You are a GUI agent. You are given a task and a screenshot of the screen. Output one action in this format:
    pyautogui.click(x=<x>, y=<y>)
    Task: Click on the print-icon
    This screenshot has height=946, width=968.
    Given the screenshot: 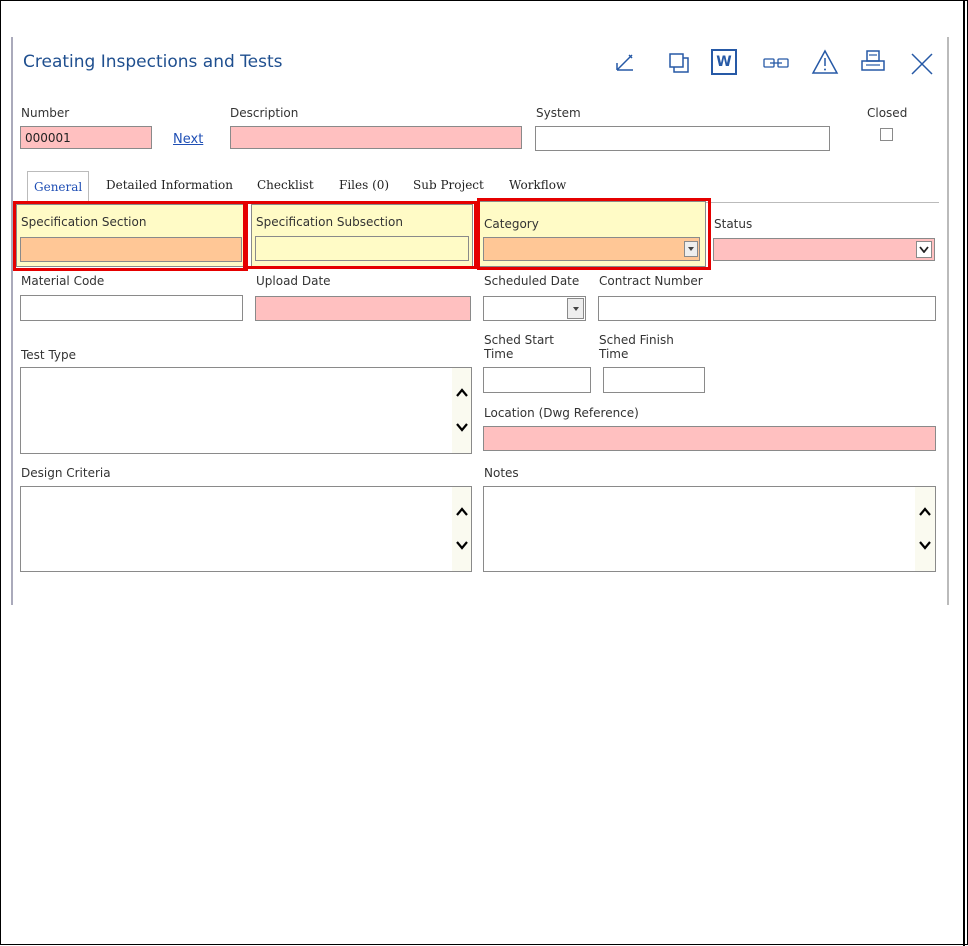 What is the action you would take?
    pyautogui.click(x=873, y=62)
    